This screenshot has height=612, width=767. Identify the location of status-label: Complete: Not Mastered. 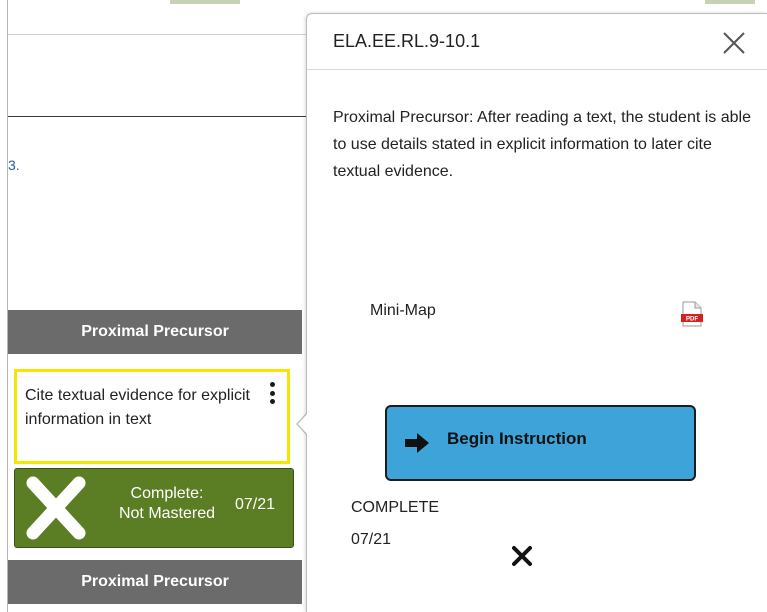
(167, 504).